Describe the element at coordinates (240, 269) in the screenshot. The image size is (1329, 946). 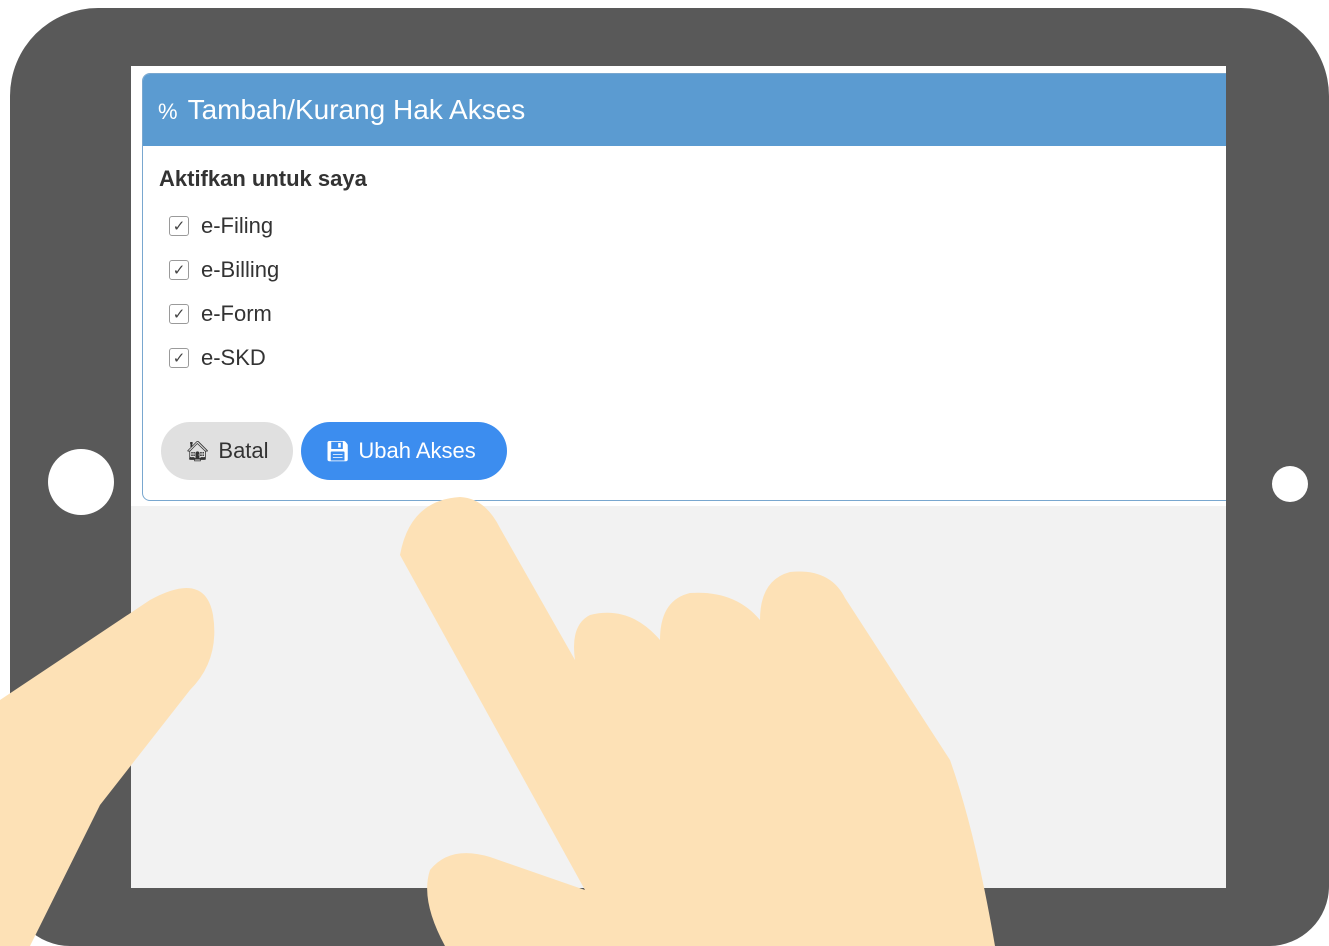
I see `option-label: e-Billing` at that location.